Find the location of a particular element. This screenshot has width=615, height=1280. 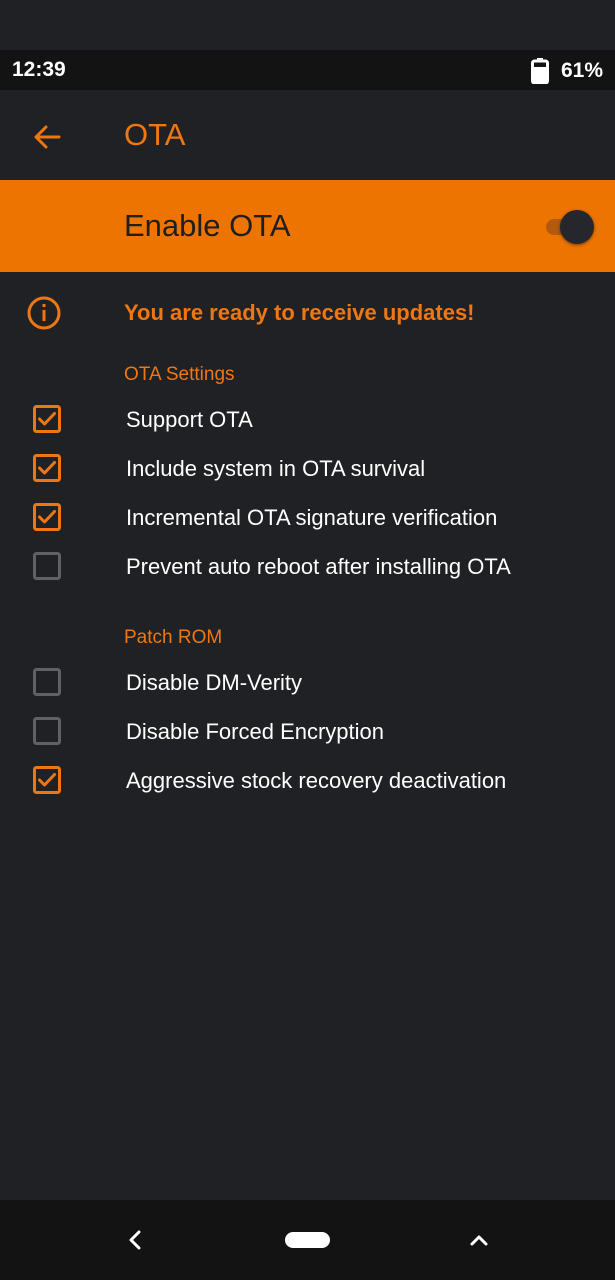

status-message: You are ready to receive updates! is located at coordinates (307, 313).